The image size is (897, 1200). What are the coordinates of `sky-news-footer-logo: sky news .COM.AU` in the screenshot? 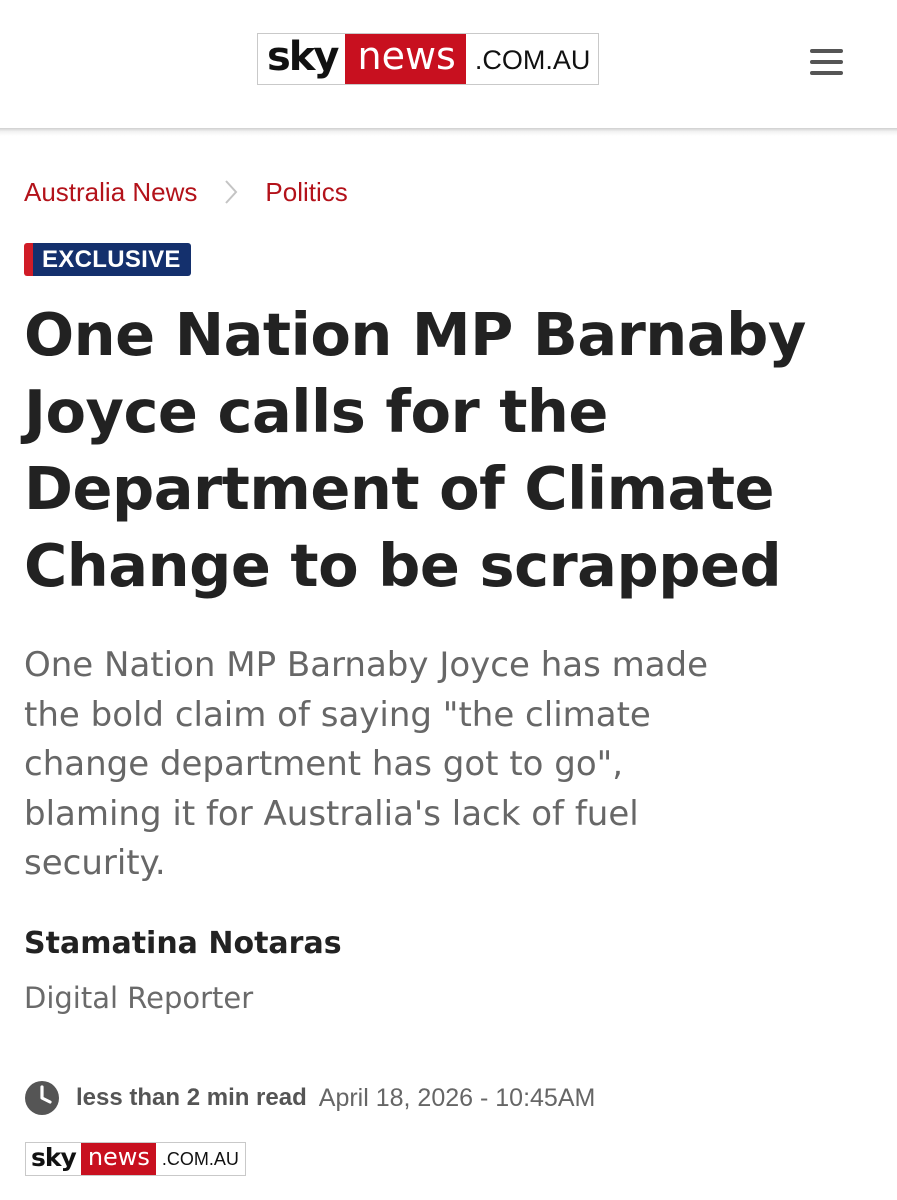 It's located at (135, 1159).